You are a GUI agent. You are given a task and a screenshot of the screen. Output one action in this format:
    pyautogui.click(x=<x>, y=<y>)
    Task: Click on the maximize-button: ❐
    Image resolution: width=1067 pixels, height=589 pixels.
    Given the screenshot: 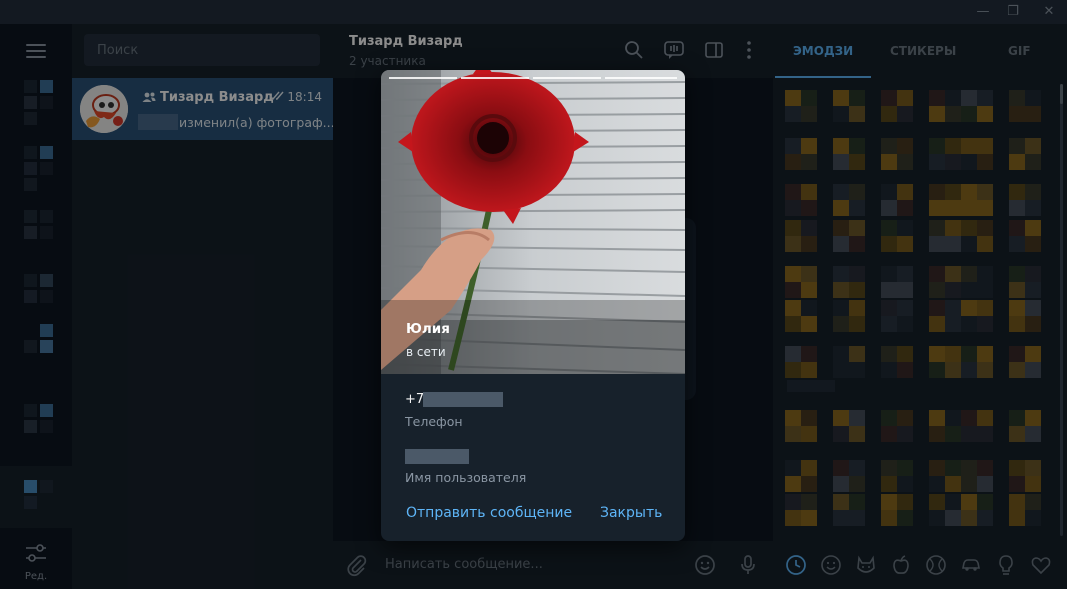 What is the action you would take?
    pyautogui.click(x=1013, y=12)
    